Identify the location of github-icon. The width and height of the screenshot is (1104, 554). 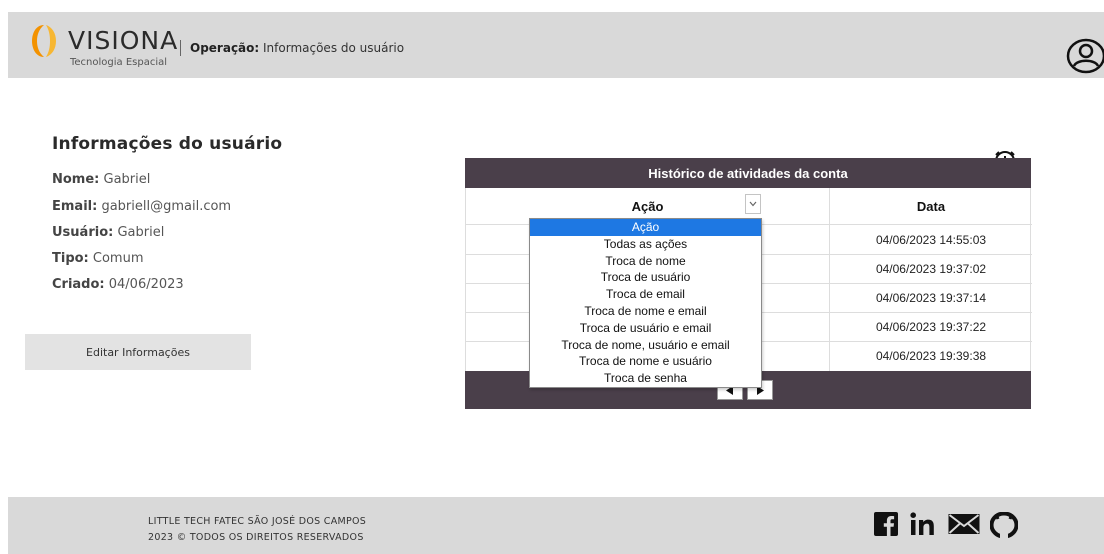
(1004, 525).